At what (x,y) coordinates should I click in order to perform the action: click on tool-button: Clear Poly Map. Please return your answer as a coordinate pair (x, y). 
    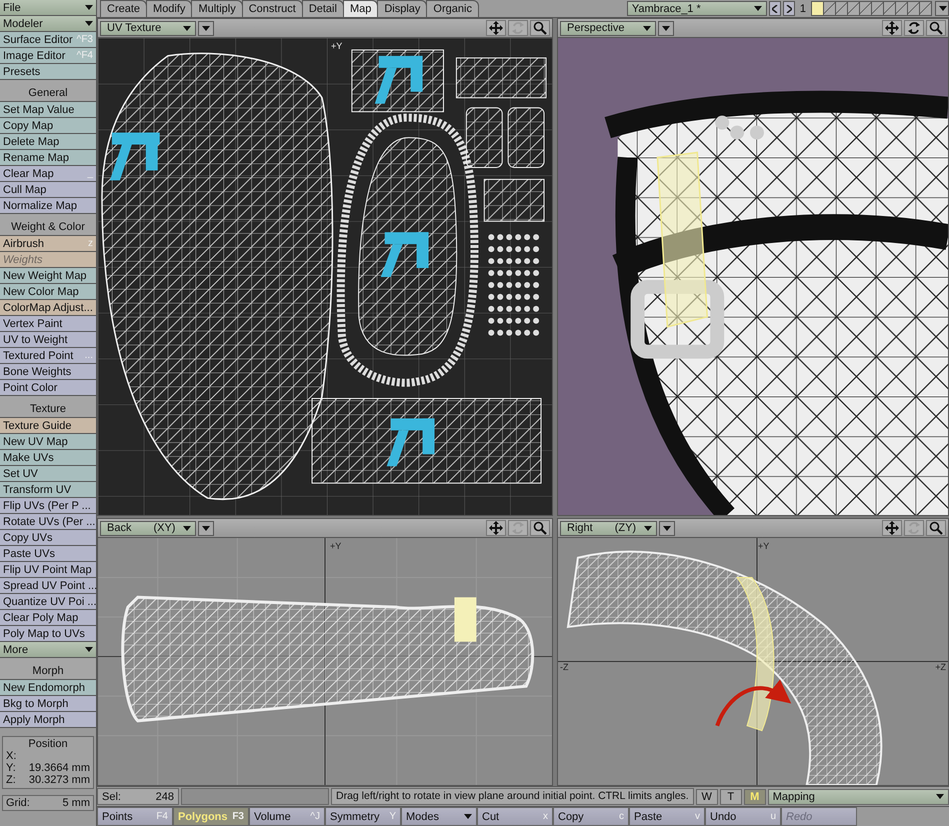
    Looking at the image, I should click on (48, 618).